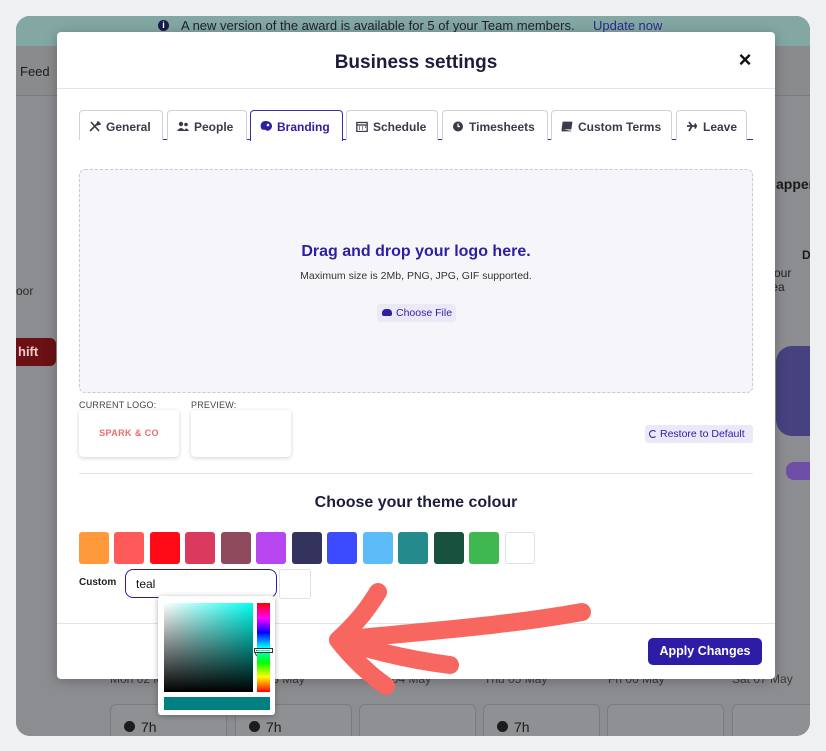 Image resolution: width=826 pixels, height=751 pixels. Describe the element at coordinates (653, 434) in the screenshot. I see `restore-icon` at that location.